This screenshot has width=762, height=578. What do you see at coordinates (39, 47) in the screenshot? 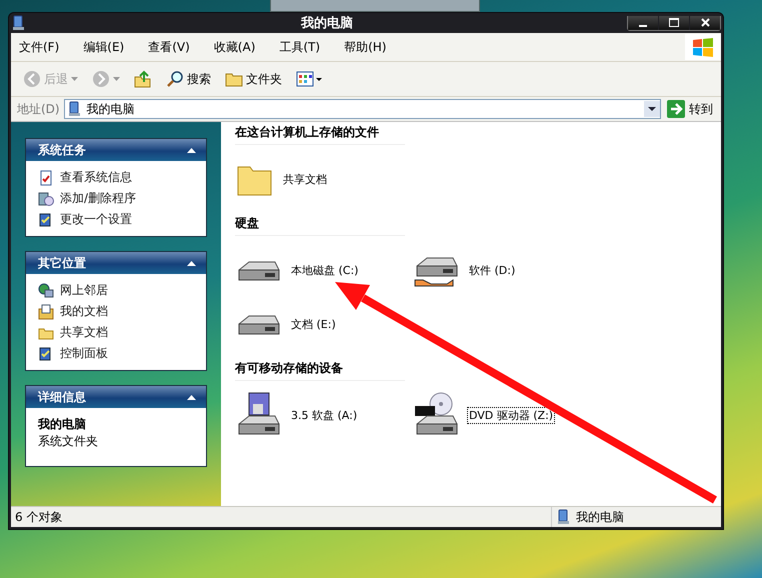
I see `menu-item: 文件(F)` at bounding box center [39, 47].